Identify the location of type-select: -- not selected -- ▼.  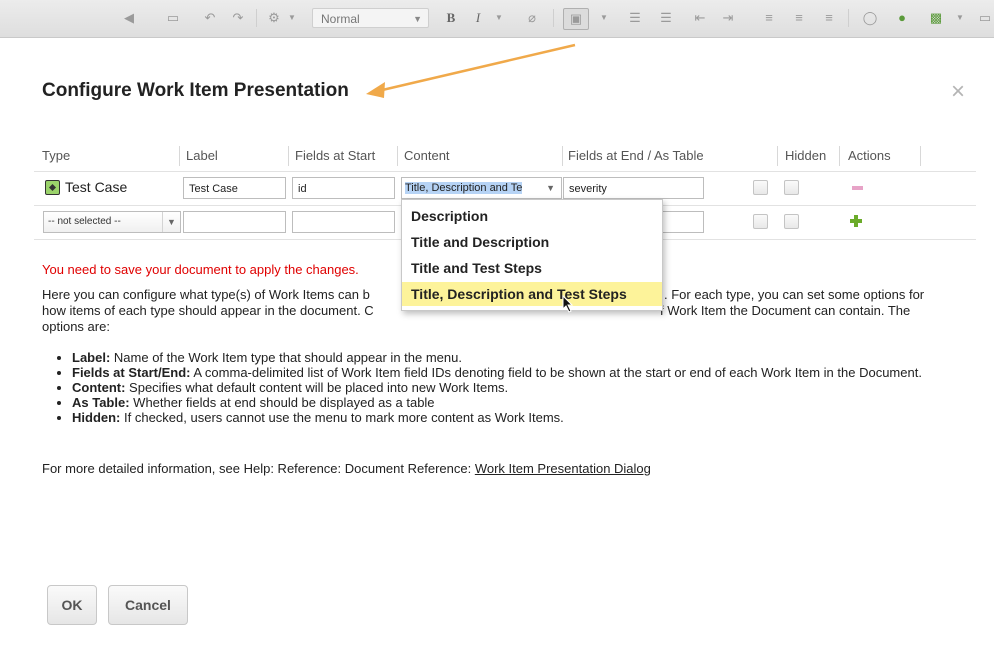
(112, 222).